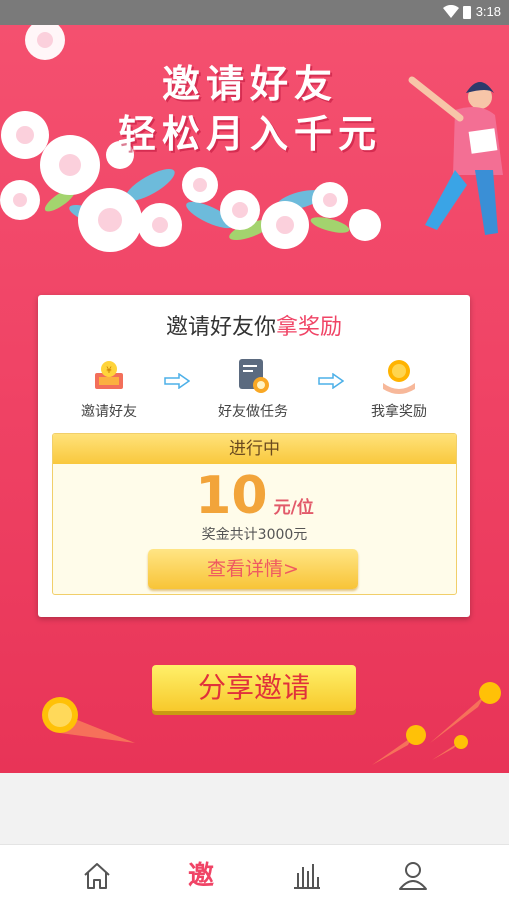 The height and width of the screenshot is (905, 509). I want to click on home-icon, so click(97, 876).